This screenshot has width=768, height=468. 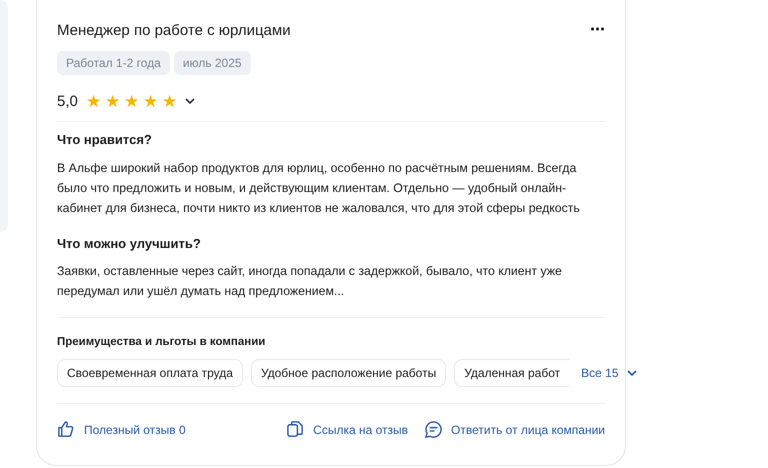 I want to click on tag: июль 2025, so click(x=212, y=62).